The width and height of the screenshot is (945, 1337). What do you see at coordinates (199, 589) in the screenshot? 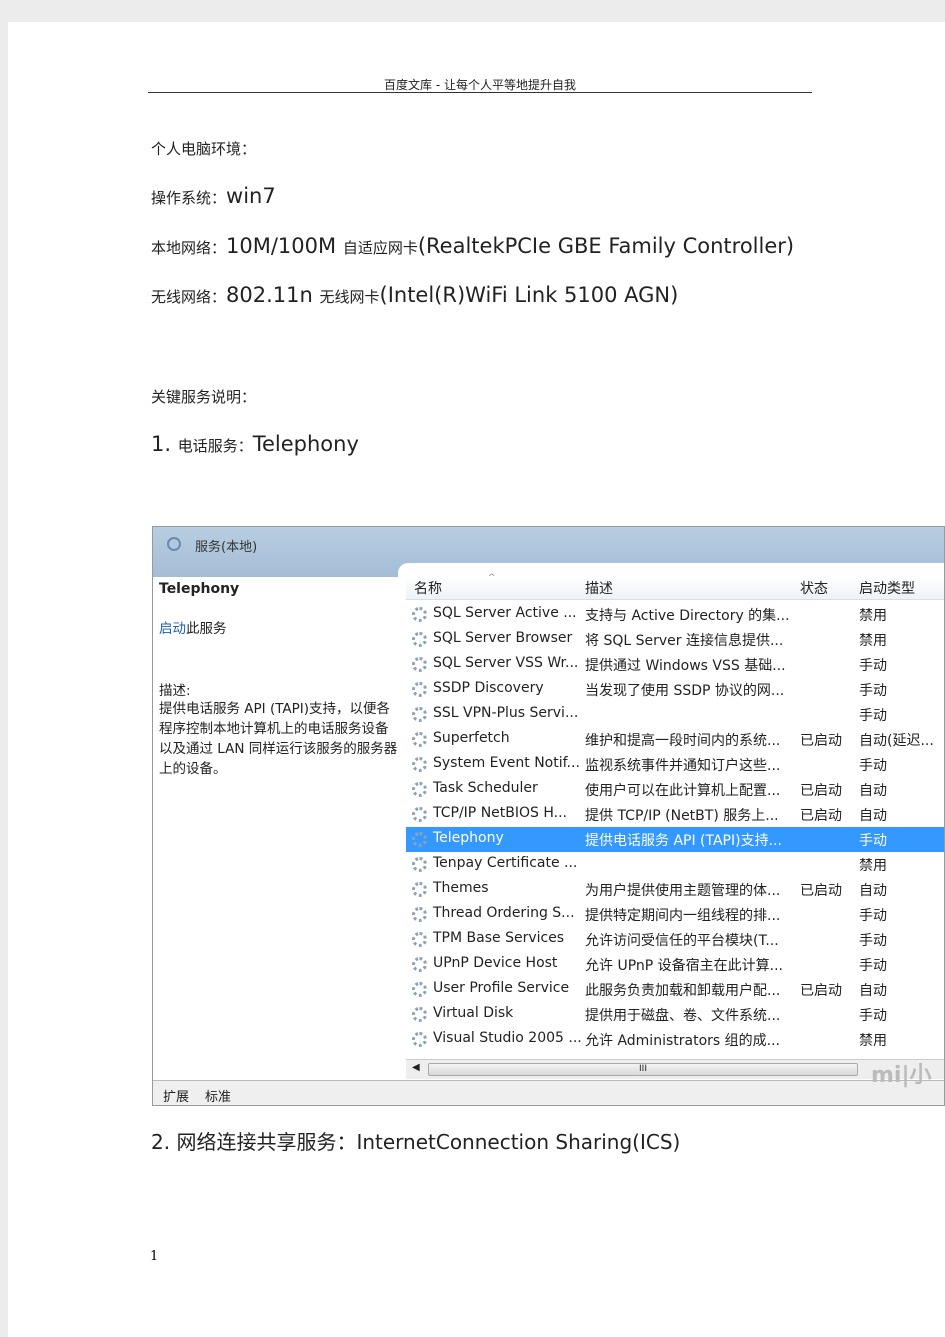
I see `selected-service-name: Telephony` at bounding box center [199, 589].